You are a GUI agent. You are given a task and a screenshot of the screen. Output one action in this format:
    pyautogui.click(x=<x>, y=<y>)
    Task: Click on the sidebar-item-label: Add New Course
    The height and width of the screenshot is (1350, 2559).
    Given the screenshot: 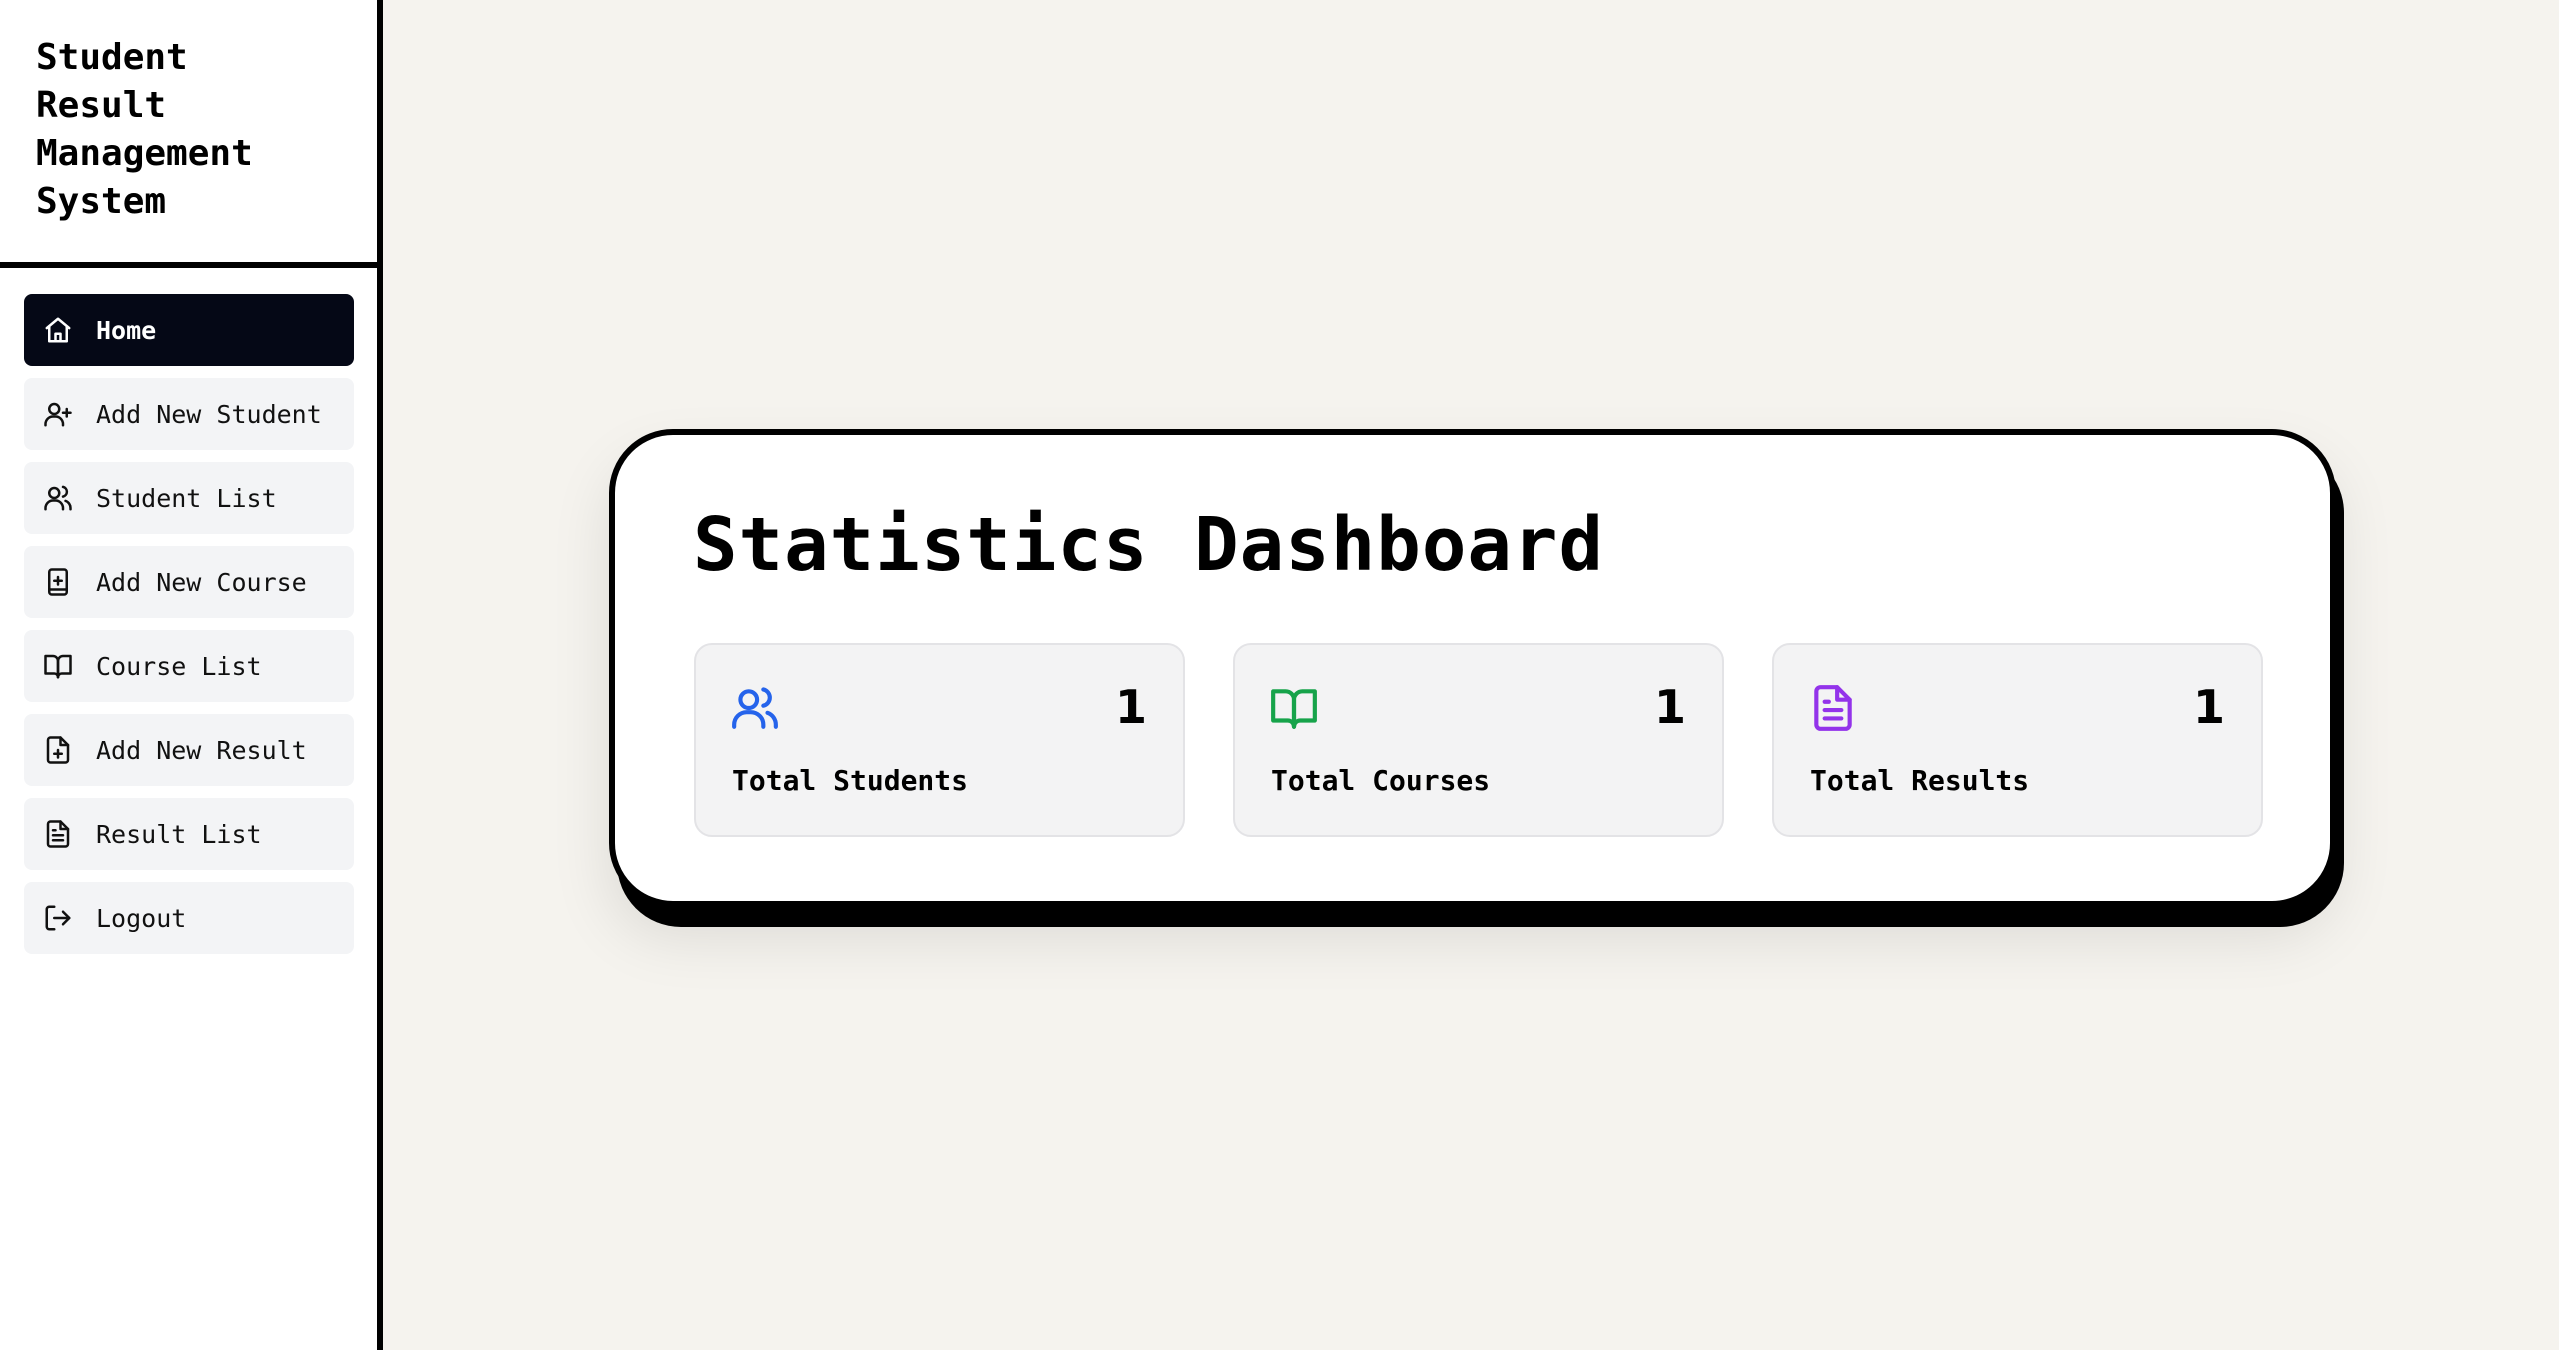 What is the action you would take?
    pyautogui.click(x=201, y=582)
    